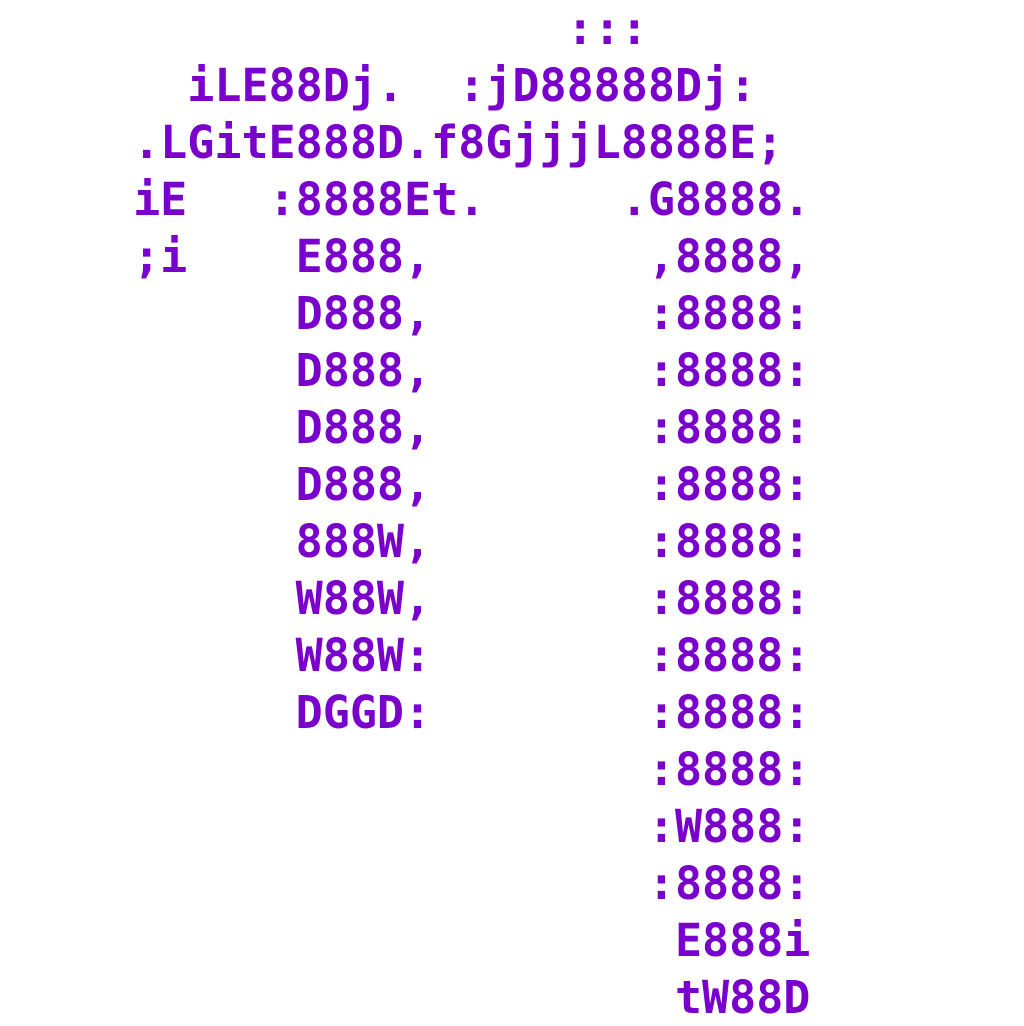  Describe the element at coordinates (458, 655) in the screenshot. I see `ascii-art-line: W88W: :8888:` at that location.